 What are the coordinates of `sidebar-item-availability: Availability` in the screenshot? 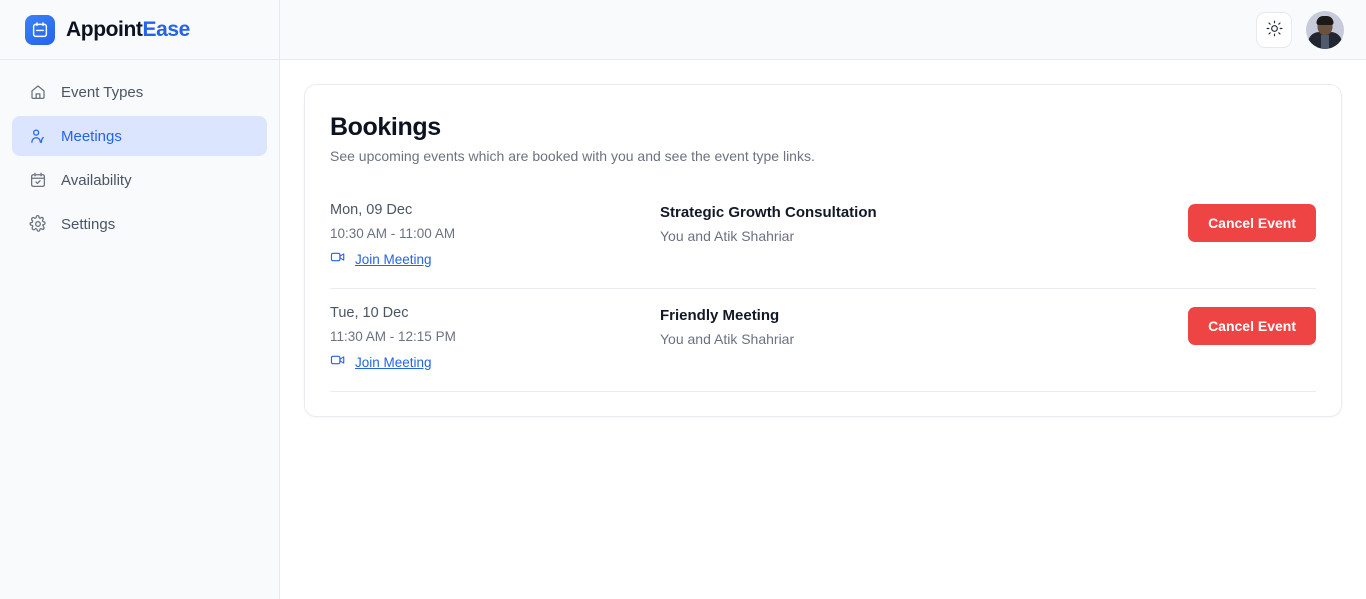 It's located at (139, 180).